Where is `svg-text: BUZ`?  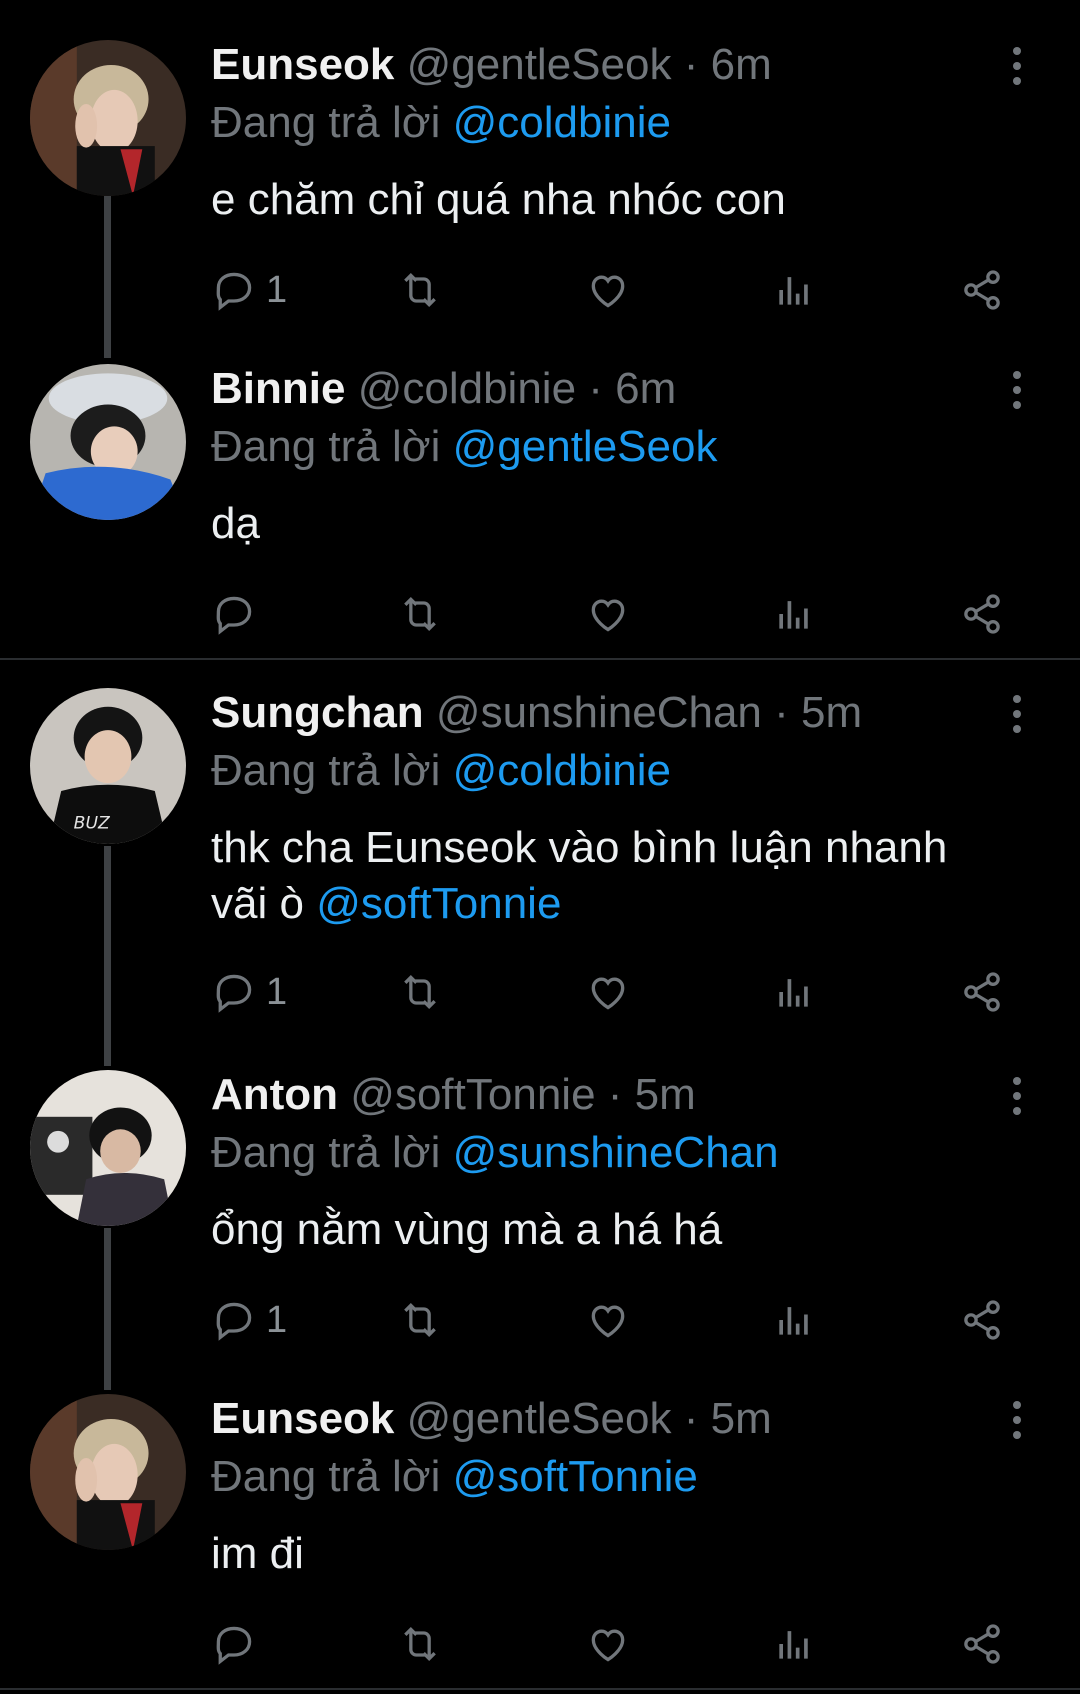
svg-text: BUZ is located at coordinates (92, 823).